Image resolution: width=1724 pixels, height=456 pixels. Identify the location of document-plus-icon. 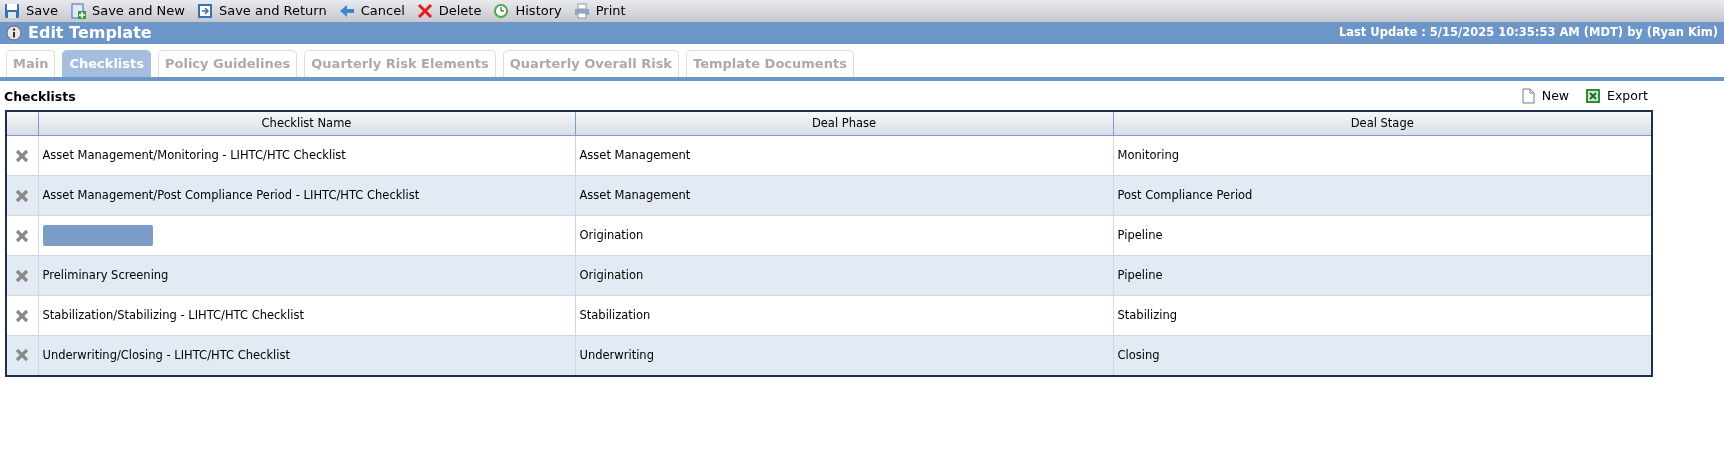
(77, 11).